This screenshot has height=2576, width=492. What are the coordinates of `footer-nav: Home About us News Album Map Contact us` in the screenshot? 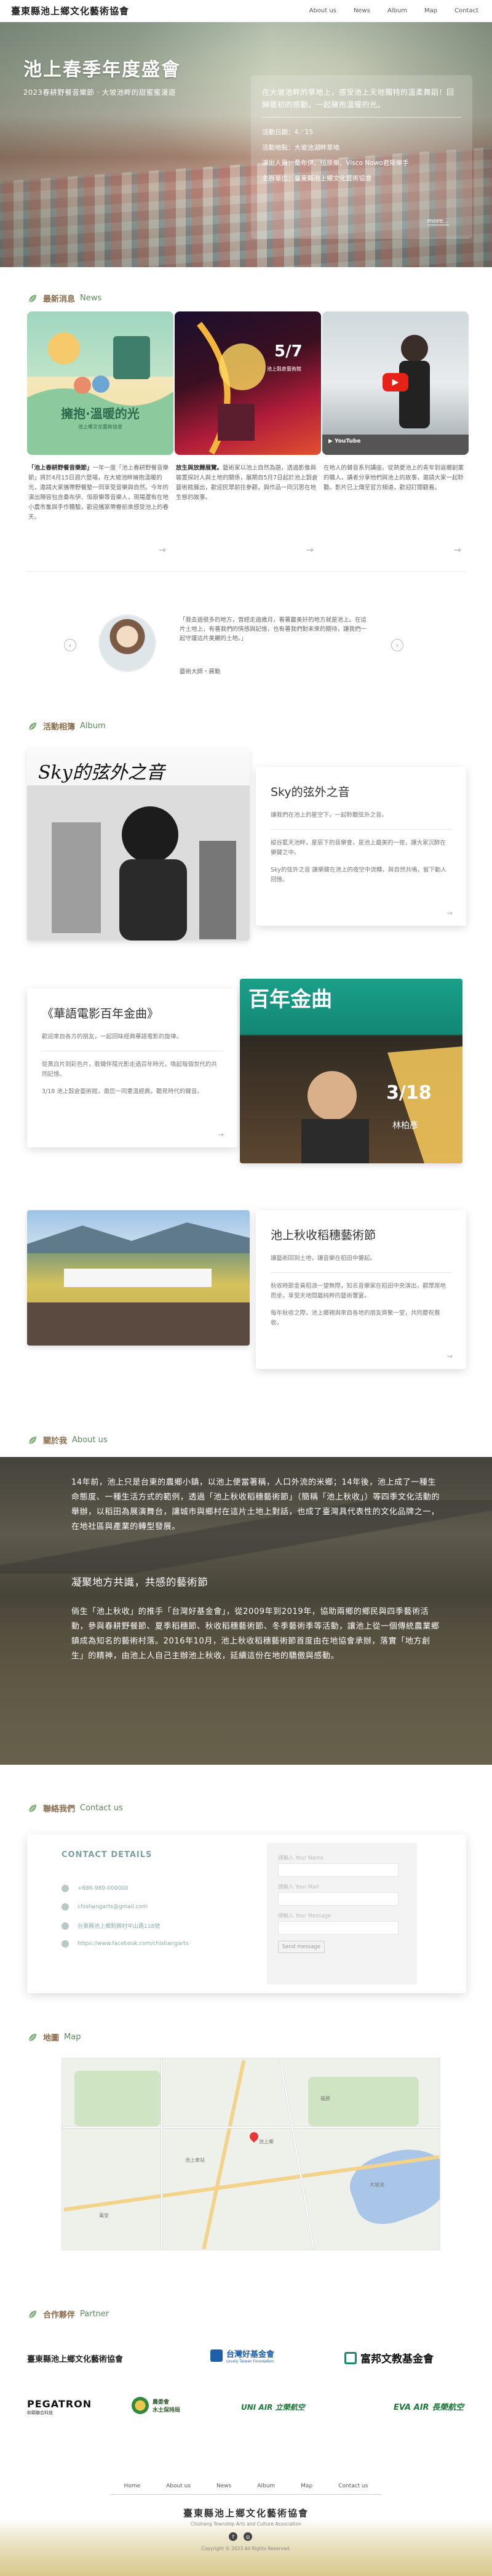 It's located at (246, 2486).